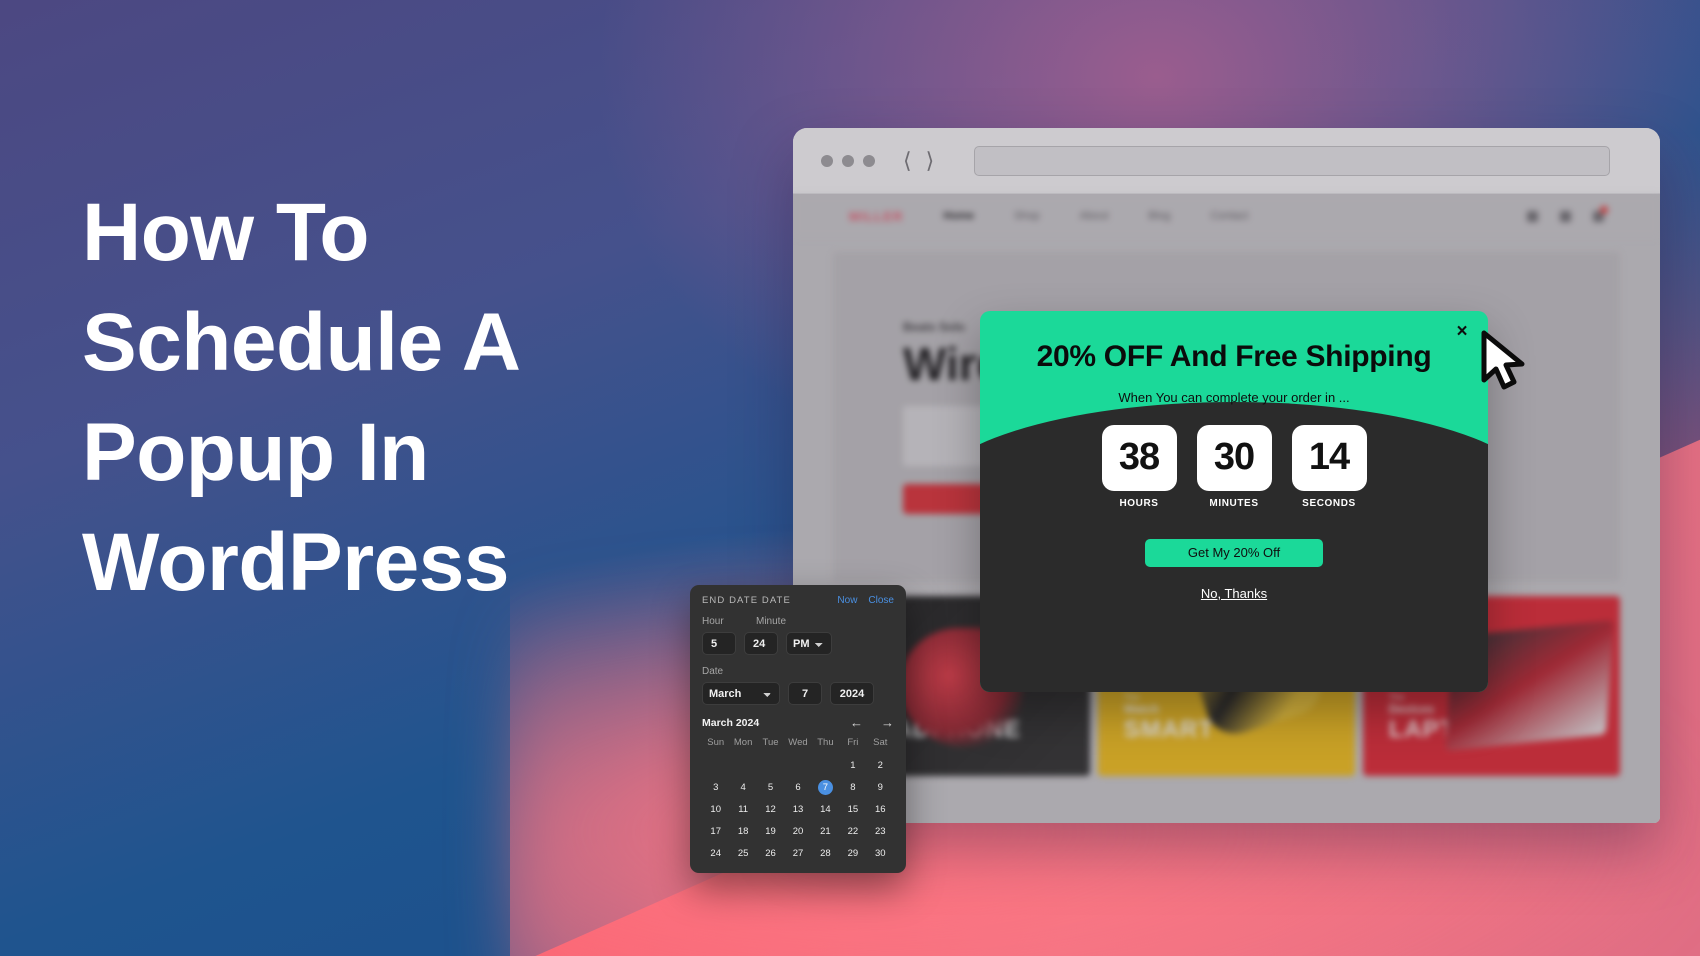 The width and height of the screenshot is (1700, 956). What do you see at coordinates (761, 643) in the screenshot?
I see `minute-input` at bounding box center [761, 643].